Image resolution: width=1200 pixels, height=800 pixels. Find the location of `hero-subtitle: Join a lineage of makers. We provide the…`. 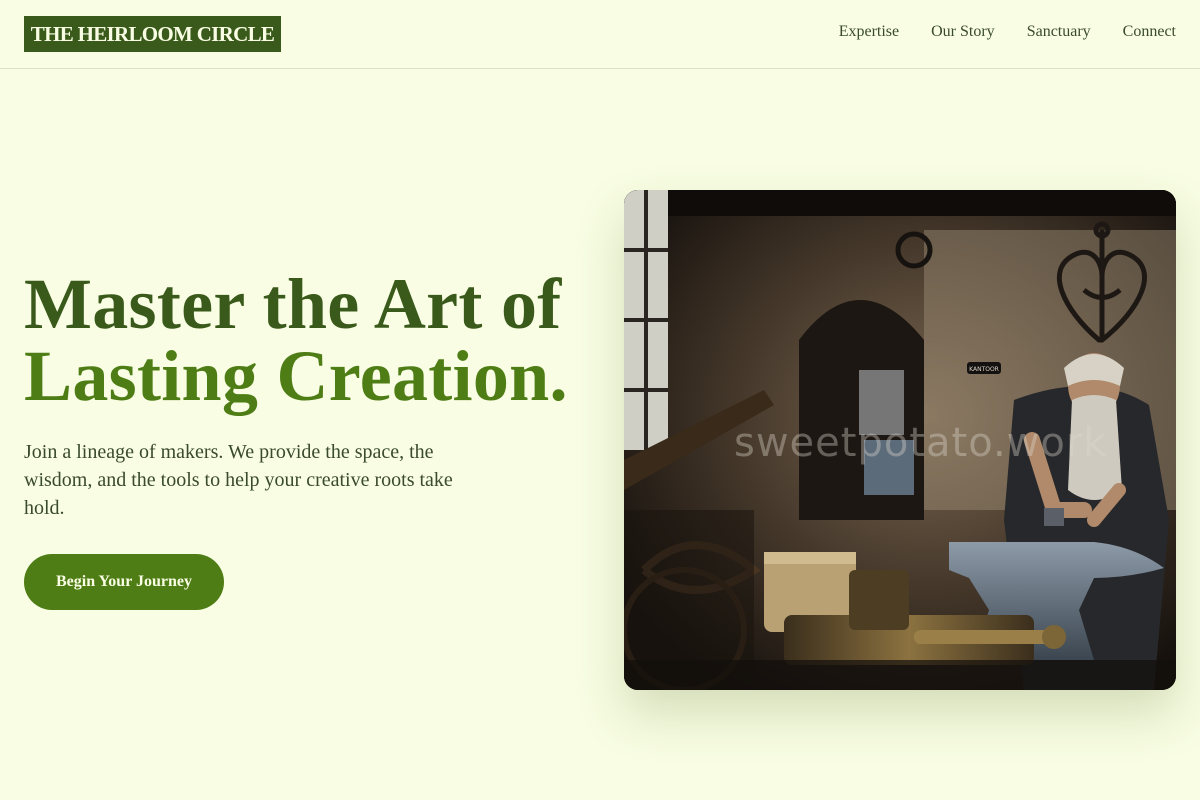

hero-subtitle: Join a lineage of makers. We provide the… is located at coordinates (238, 480).